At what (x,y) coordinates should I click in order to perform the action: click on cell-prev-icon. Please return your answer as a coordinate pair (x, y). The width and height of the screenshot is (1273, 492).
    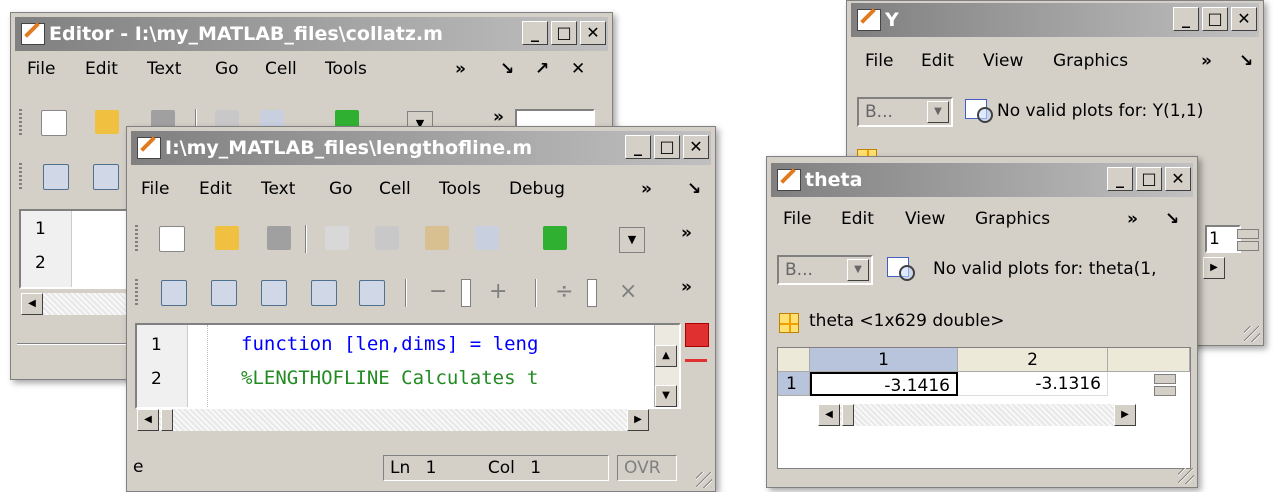
    Looking at the image, I should click on (324, 293).